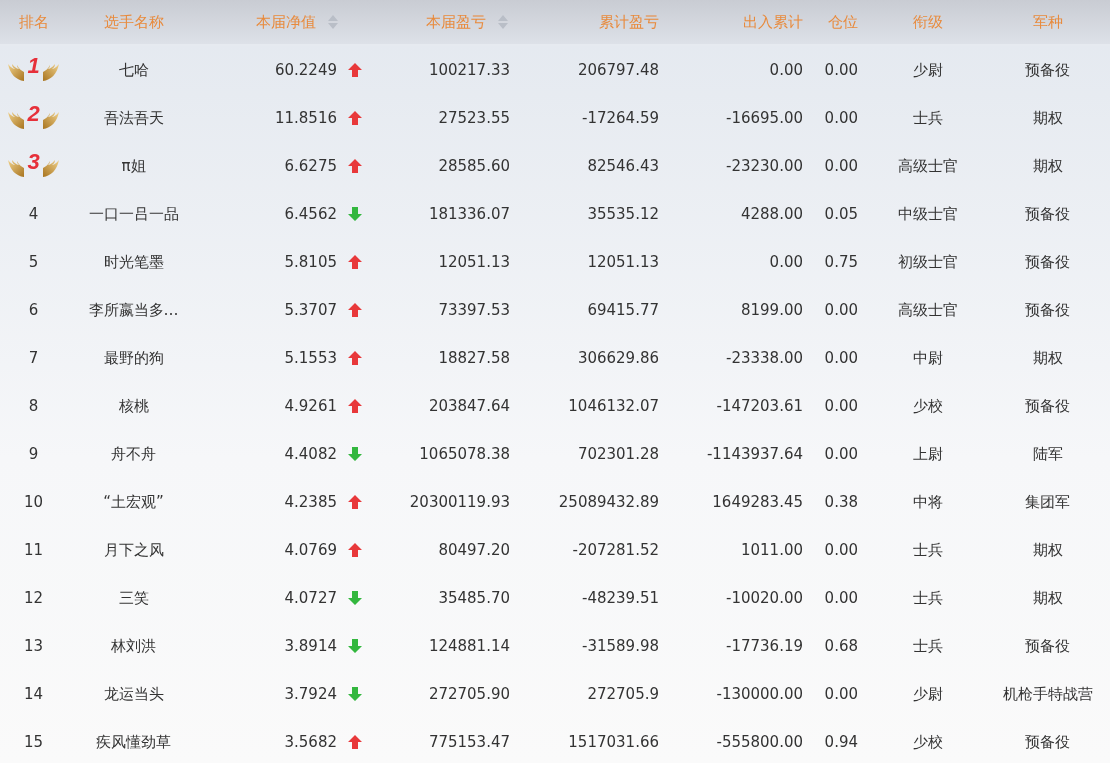 The width and height of the screenshot is (1110, 763). What do you see at coordinates (469, 406) in the screenshot?
I see `table-cell: 203847.64` at bounding box center [469, 406].